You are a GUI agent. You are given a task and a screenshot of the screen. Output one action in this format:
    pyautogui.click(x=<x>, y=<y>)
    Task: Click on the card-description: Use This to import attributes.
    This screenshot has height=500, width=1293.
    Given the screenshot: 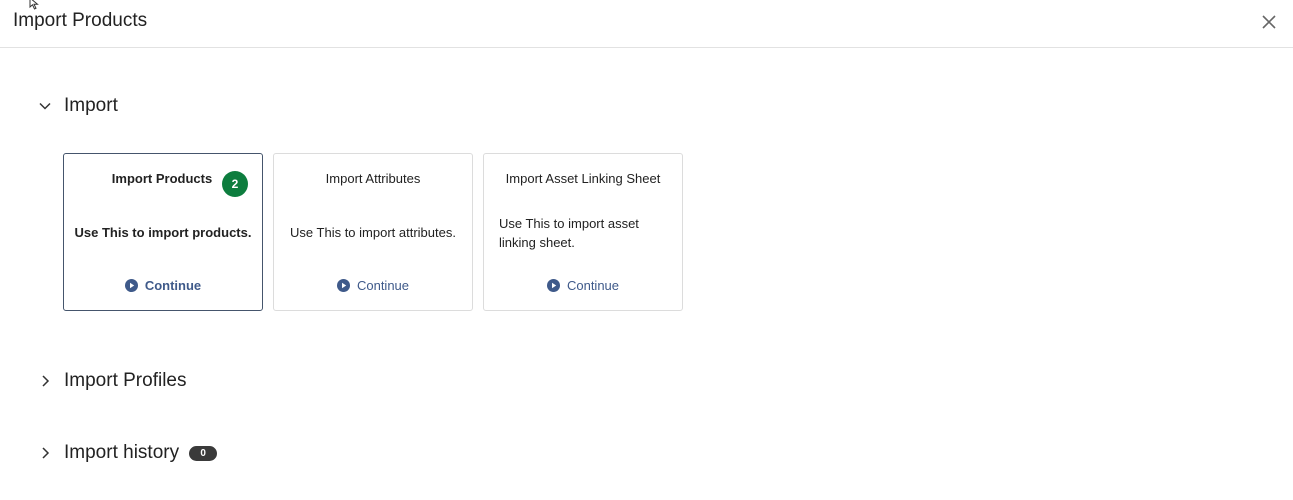 What is the action you would take?
    pyautogui.click(x=373, y=232)
    